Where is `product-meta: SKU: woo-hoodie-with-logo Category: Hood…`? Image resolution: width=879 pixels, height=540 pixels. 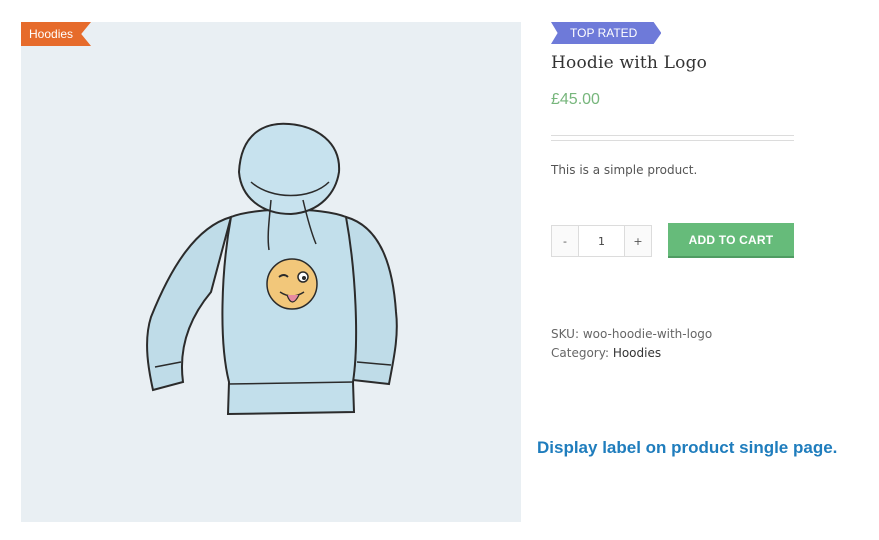
product-meta: SKU: woo-hoodie-with-logo Category: Hood… is located at coordinates (631, 344).